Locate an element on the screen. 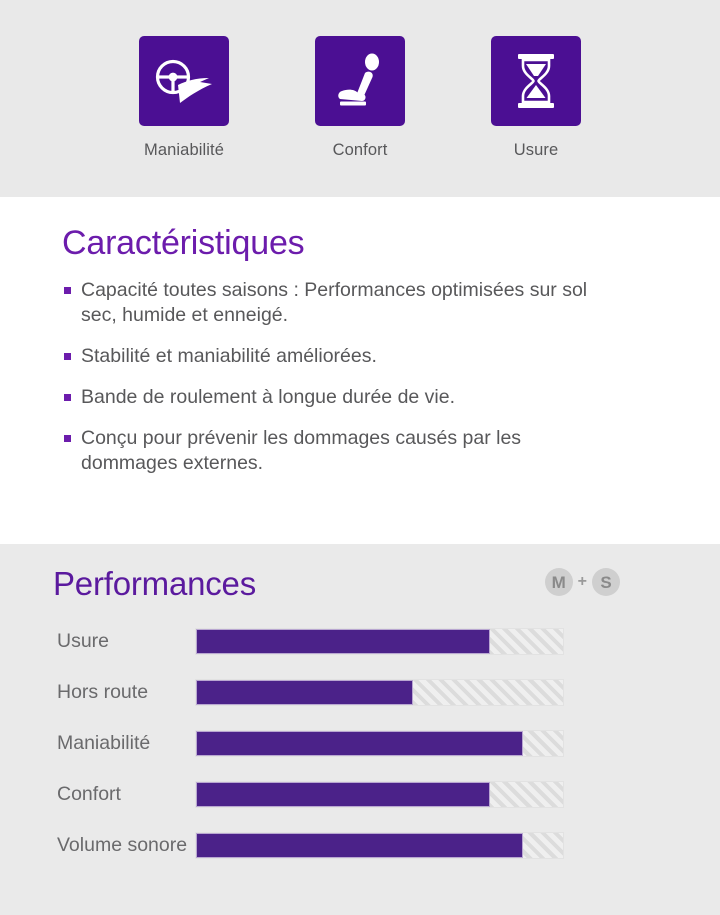 The image size is (720, 915). attribute-item-maniabilite: Maniabilité is located at coordinates (184, 97).